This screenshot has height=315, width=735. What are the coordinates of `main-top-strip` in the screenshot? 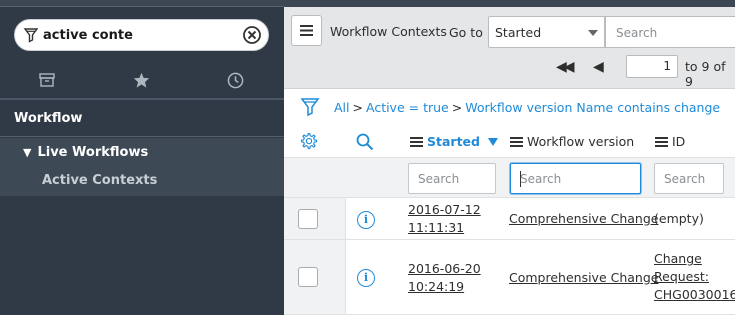 It's located at (509, 3).